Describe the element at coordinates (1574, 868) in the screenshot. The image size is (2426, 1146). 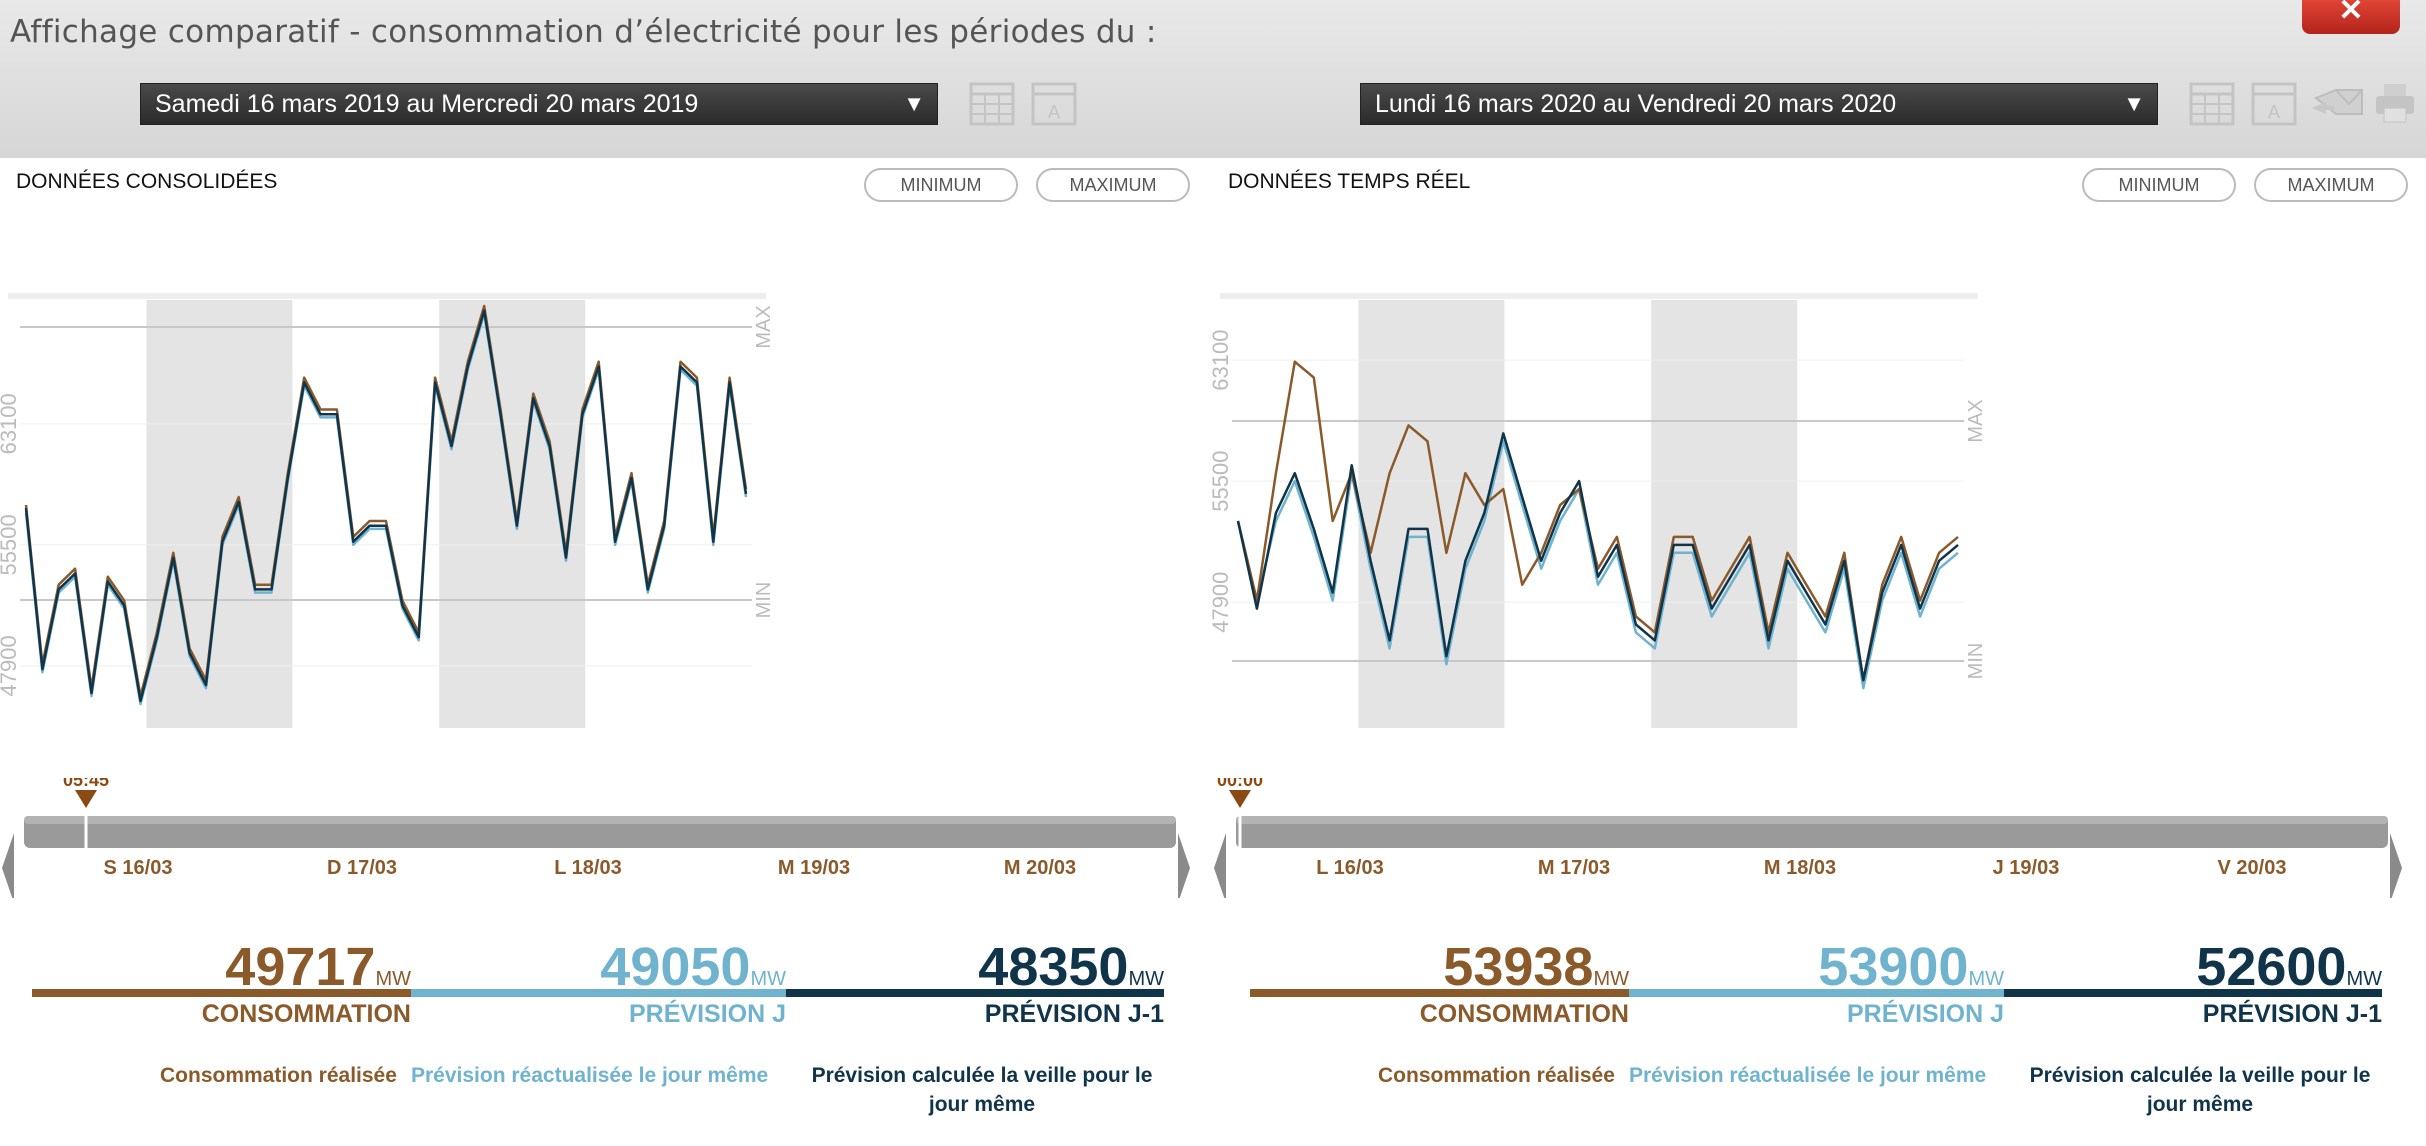
I see `day-label: M 17/03` at that location.